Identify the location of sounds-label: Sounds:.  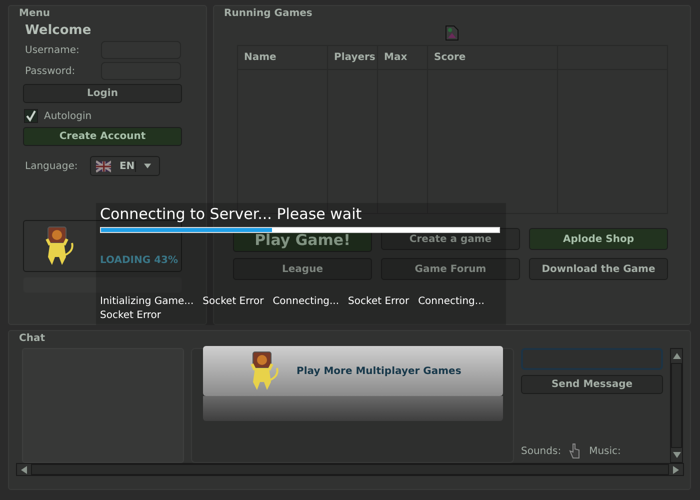
(541, 451).